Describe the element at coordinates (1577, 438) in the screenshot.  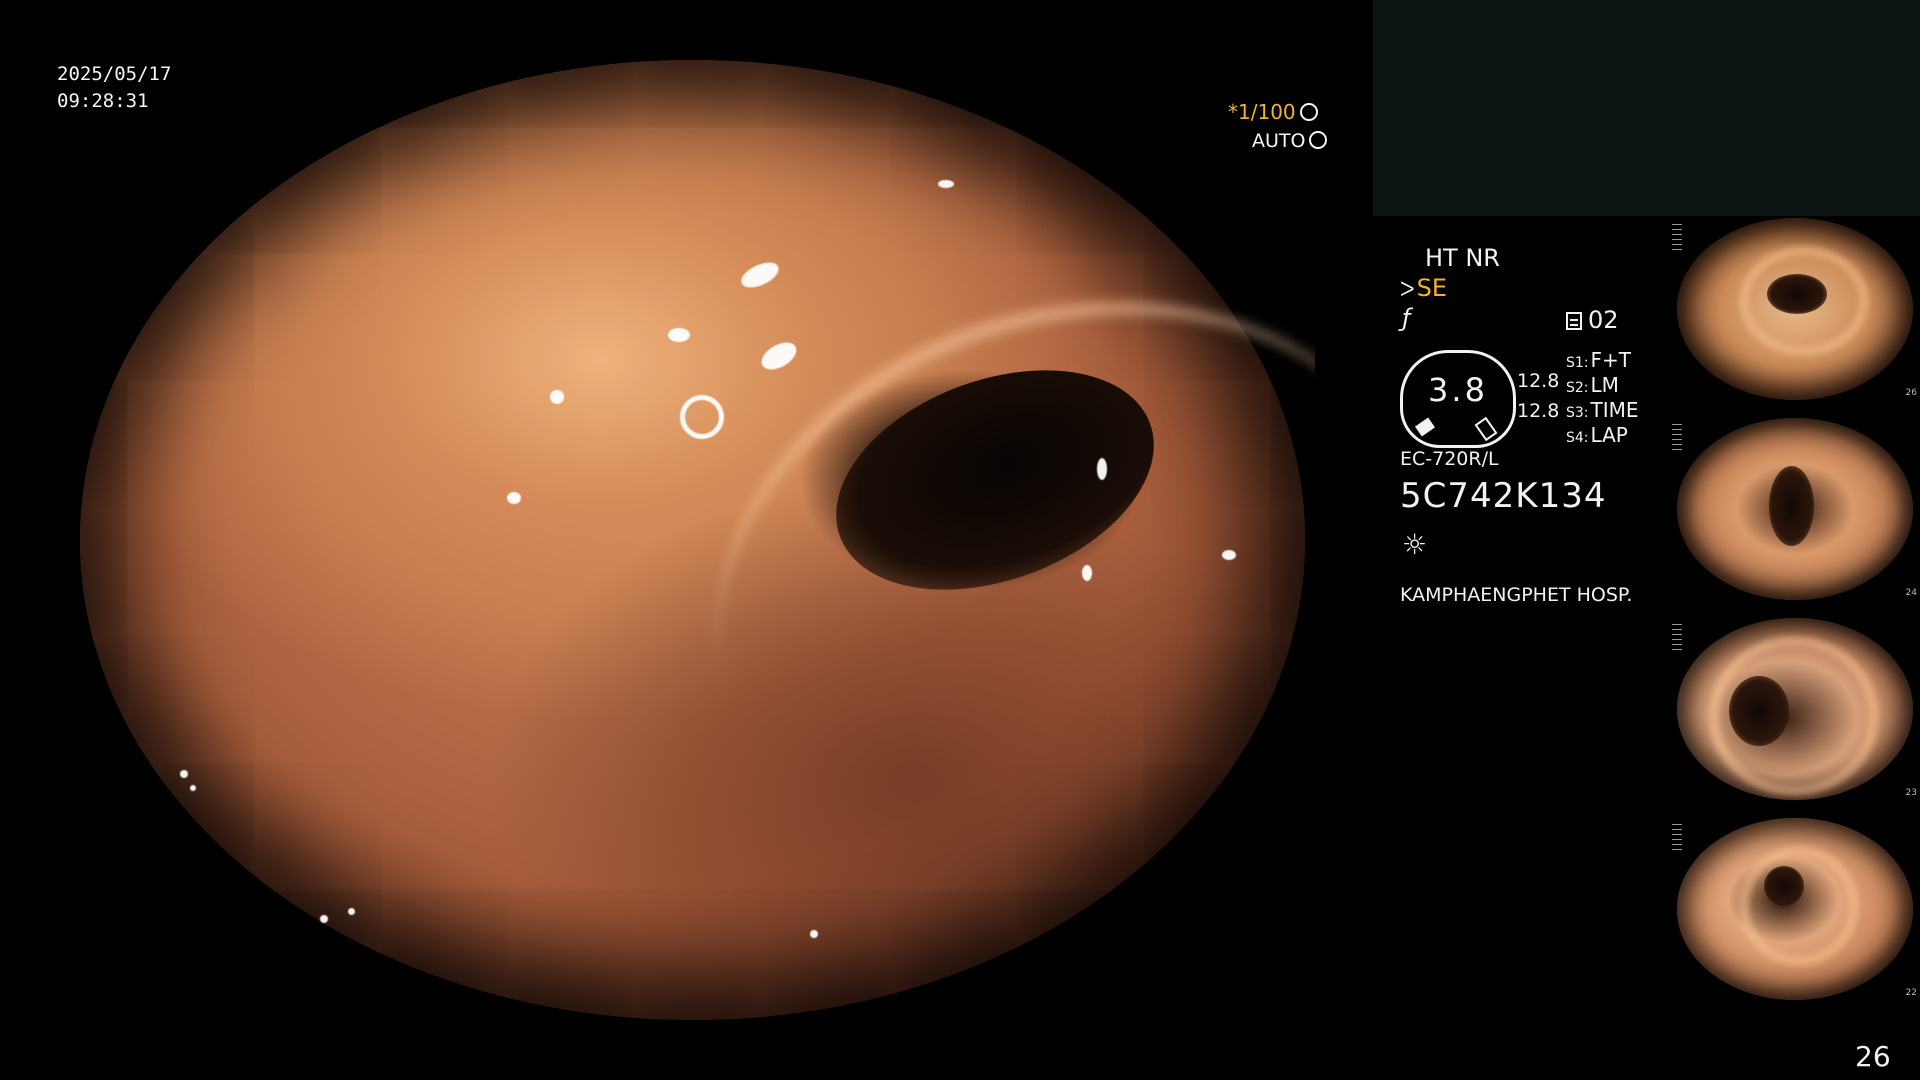
I see `switch-key: S4:` at that location.